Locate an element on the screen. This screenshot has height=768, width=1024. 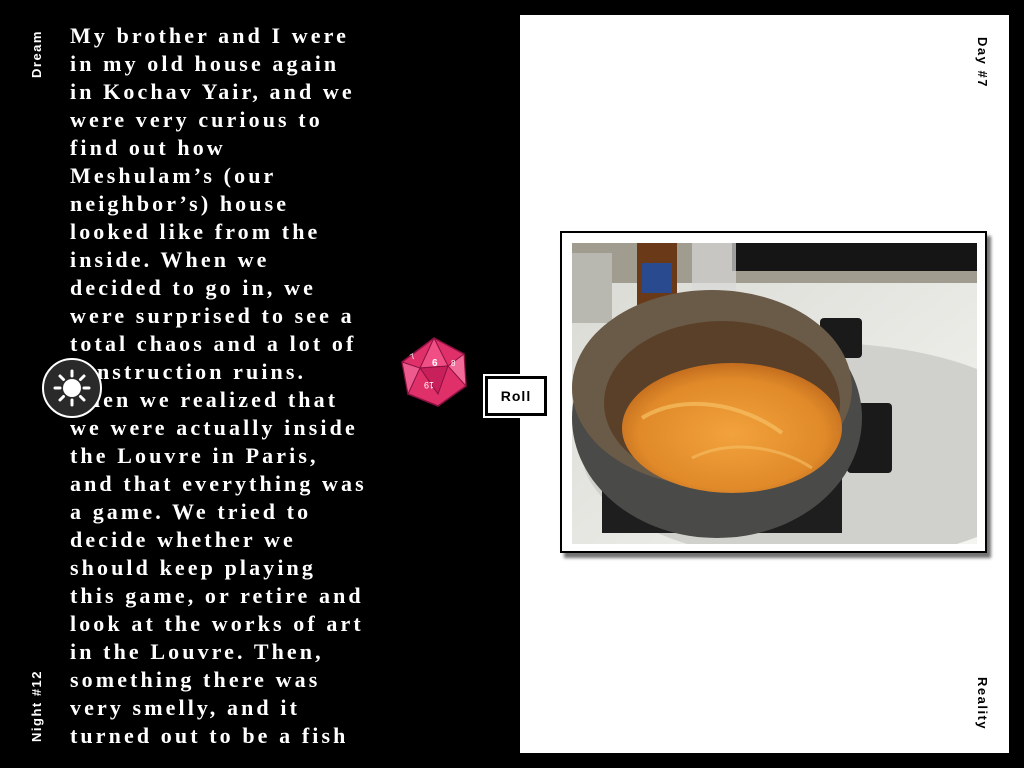
night-number-label: Night #12 is located at coordinates (36, 705).